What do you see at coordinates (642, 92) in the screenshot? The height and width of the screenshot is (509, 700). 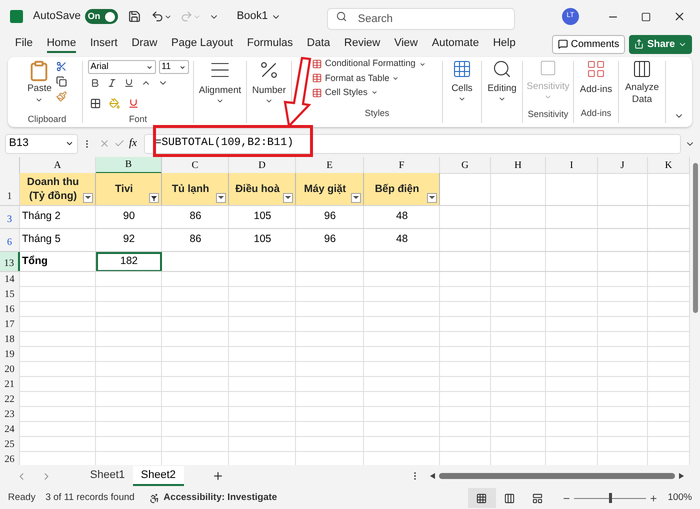 I see `analyze-data-button: Analyze Data` at bounding box center [642, 92].